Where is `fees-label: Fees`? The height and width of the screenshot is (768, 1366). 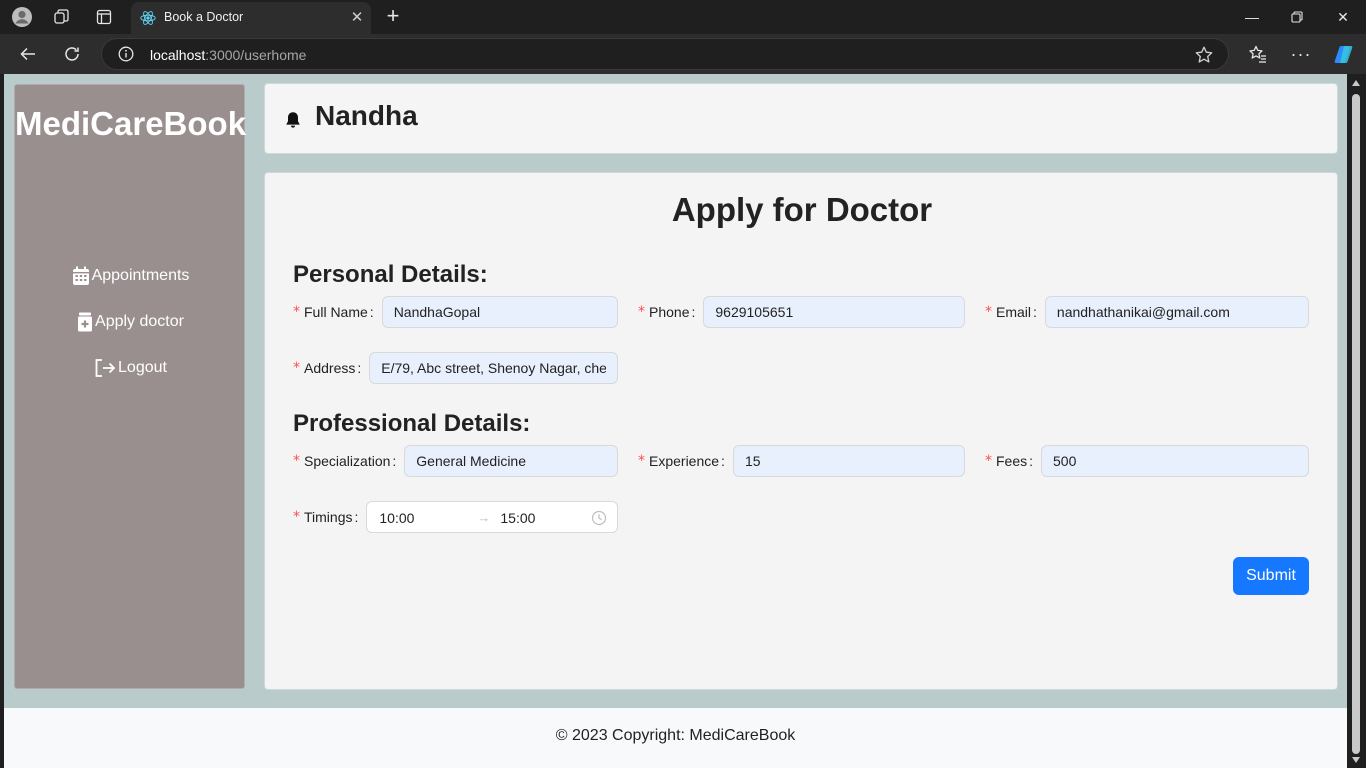
fees-label: Fees is located at coordinates (1012, 461).